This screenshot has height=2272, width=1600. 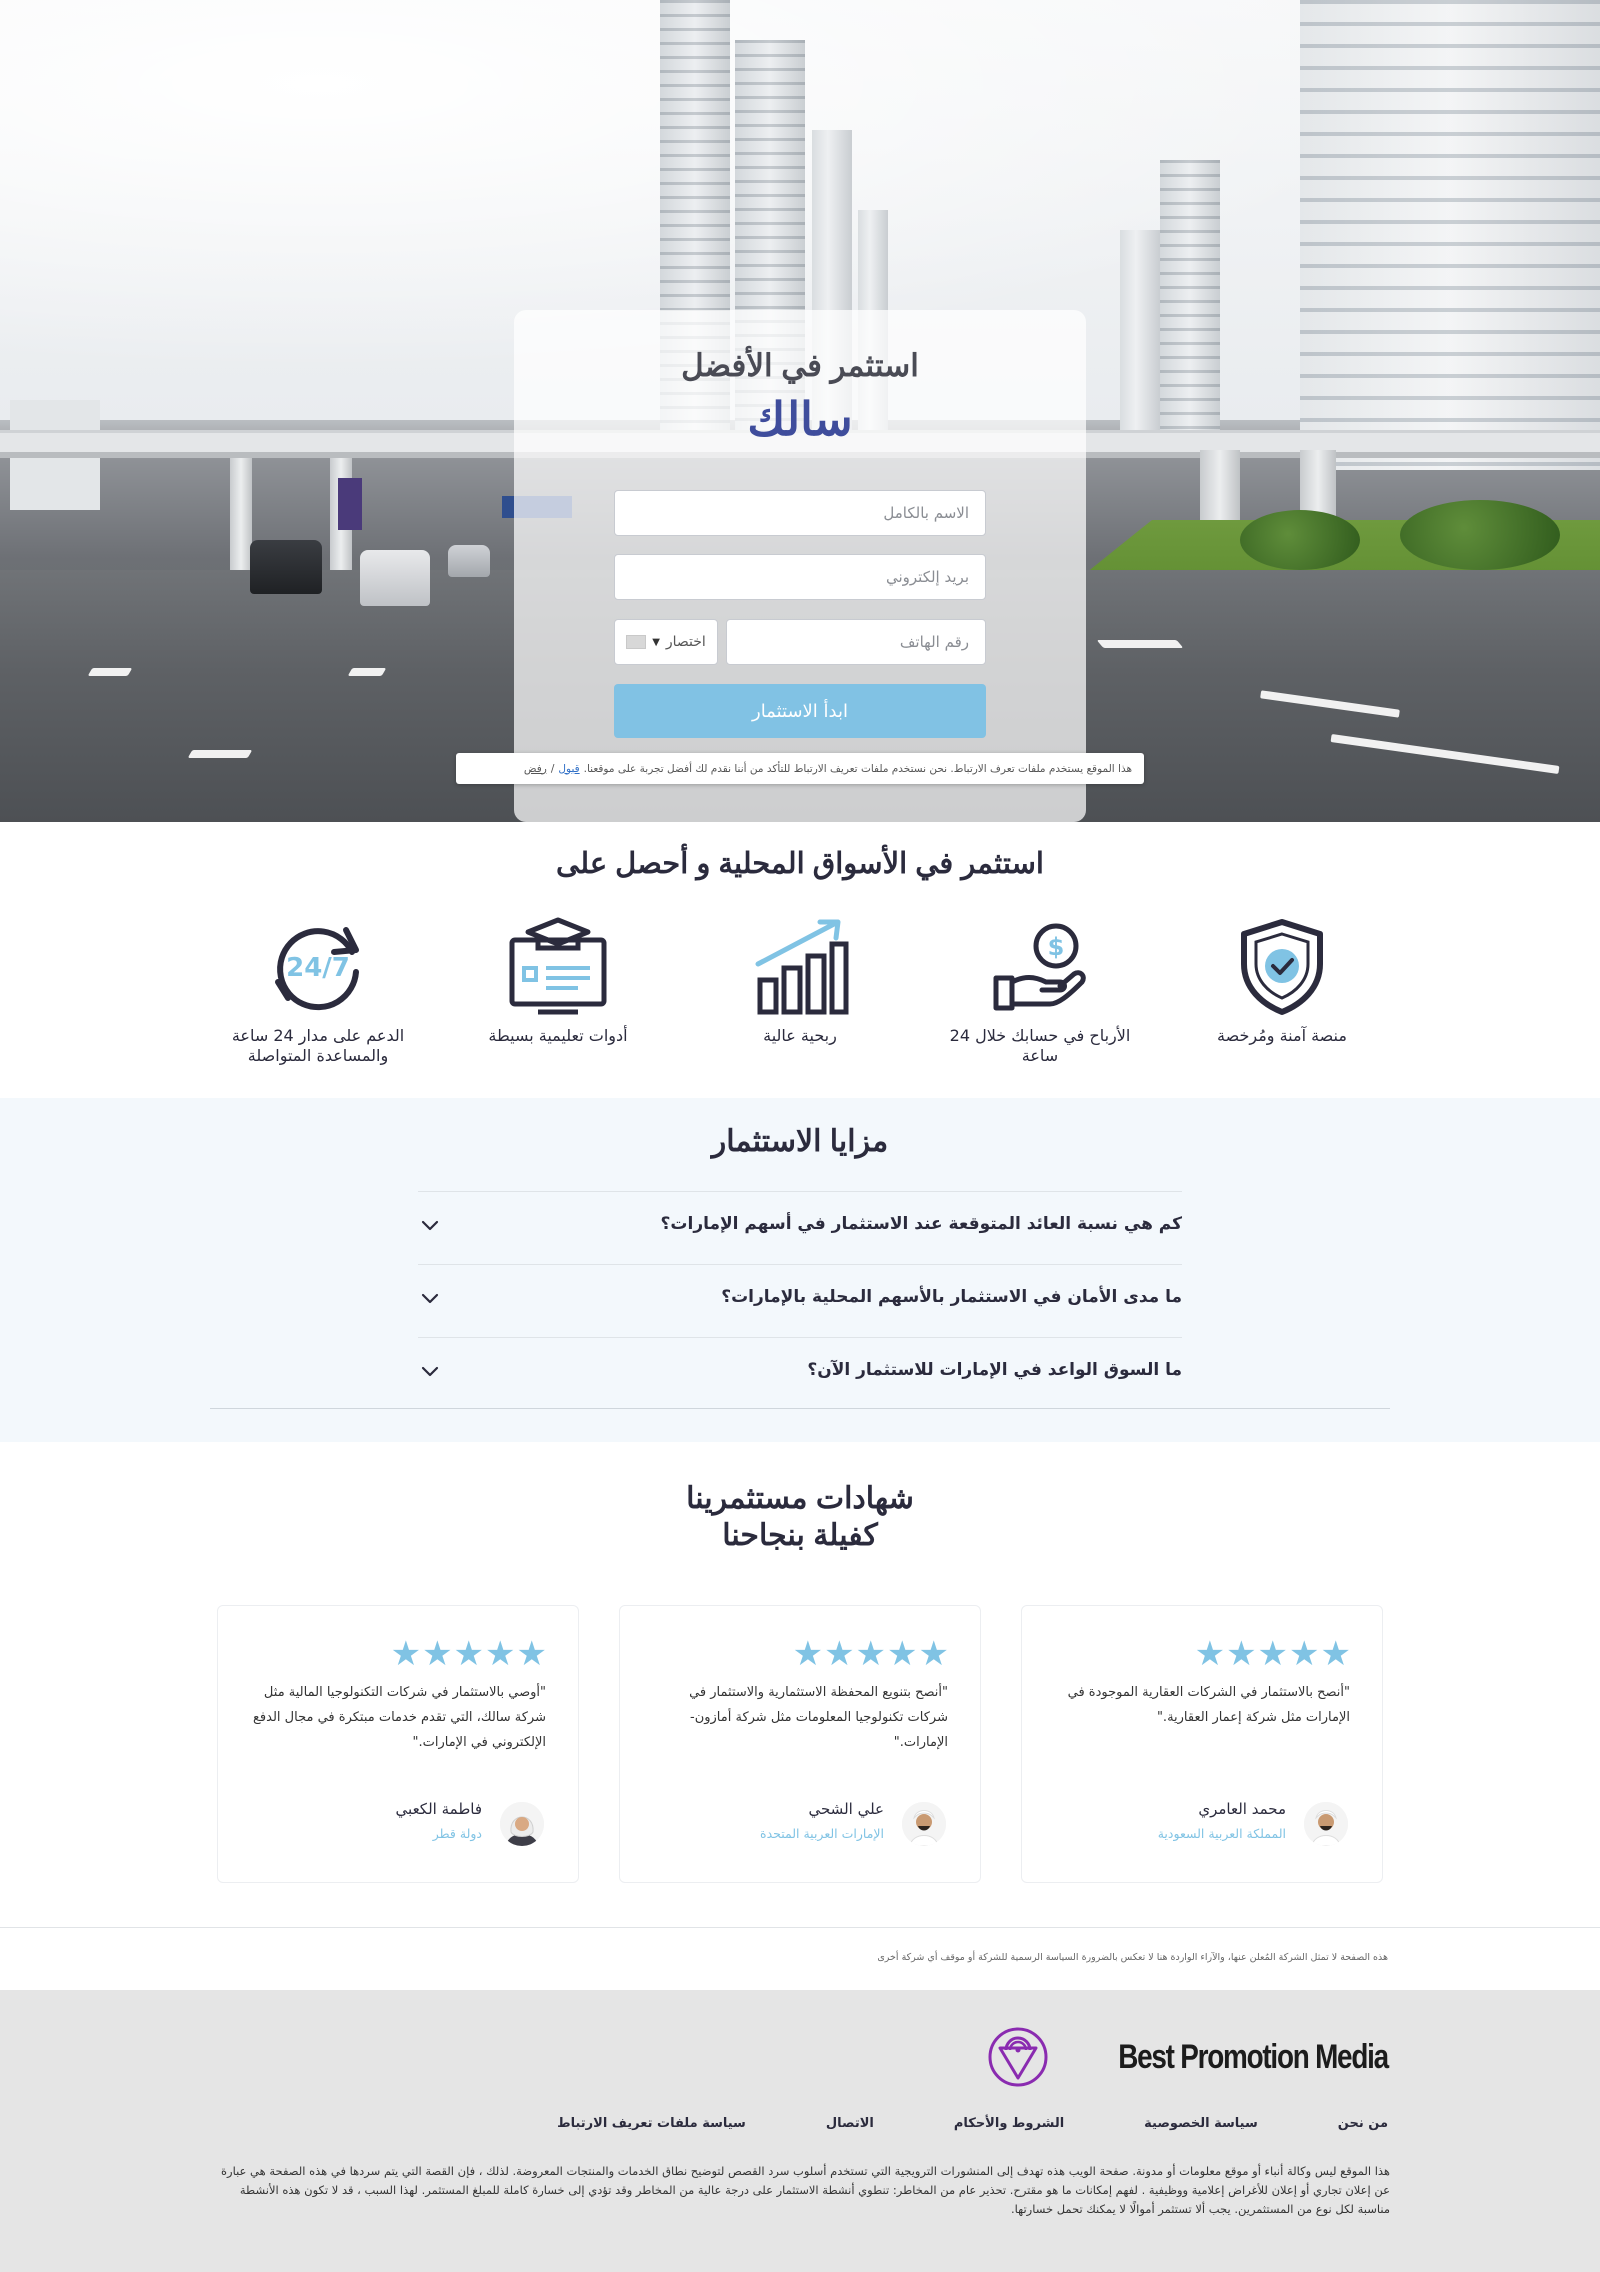 I want to click on benefit-label: الأرباح في حسابك خلال 24 ساعة, so click(x=1040, y=1045).